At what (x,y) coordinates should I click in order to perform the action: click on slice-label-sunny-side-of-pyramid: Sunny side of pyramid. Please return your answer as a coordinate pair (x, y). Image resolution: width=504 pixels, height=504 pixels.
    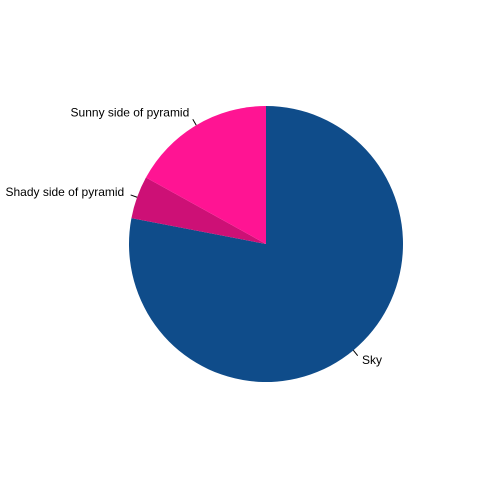
    Looking at the image, I should click on (130, 113).